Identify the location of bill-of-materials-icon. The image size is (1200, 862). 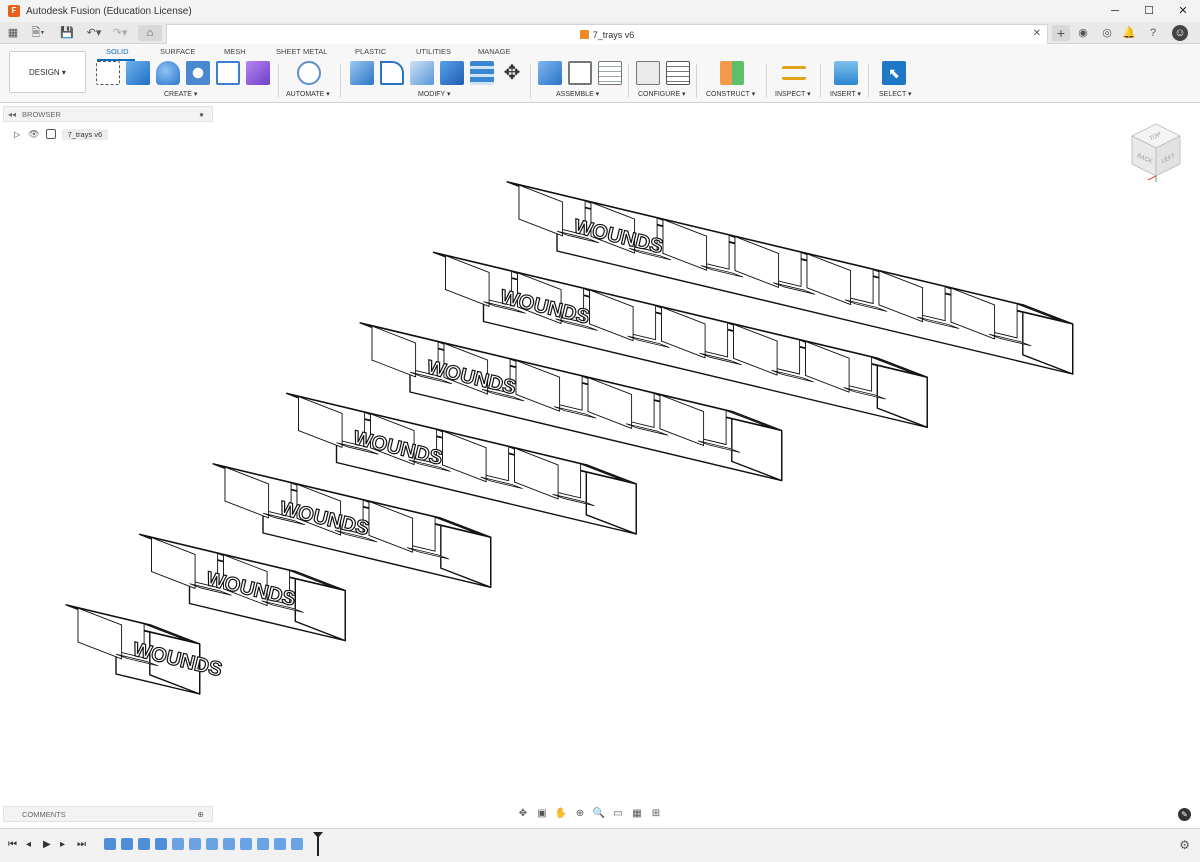
(610, 73).